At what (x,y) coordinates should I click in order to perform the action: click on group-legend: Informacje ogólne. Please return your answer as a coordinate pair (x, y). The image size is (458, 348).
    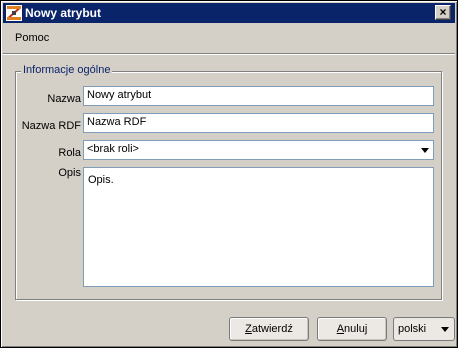
    Looking at the image, I should click on (67, 70).